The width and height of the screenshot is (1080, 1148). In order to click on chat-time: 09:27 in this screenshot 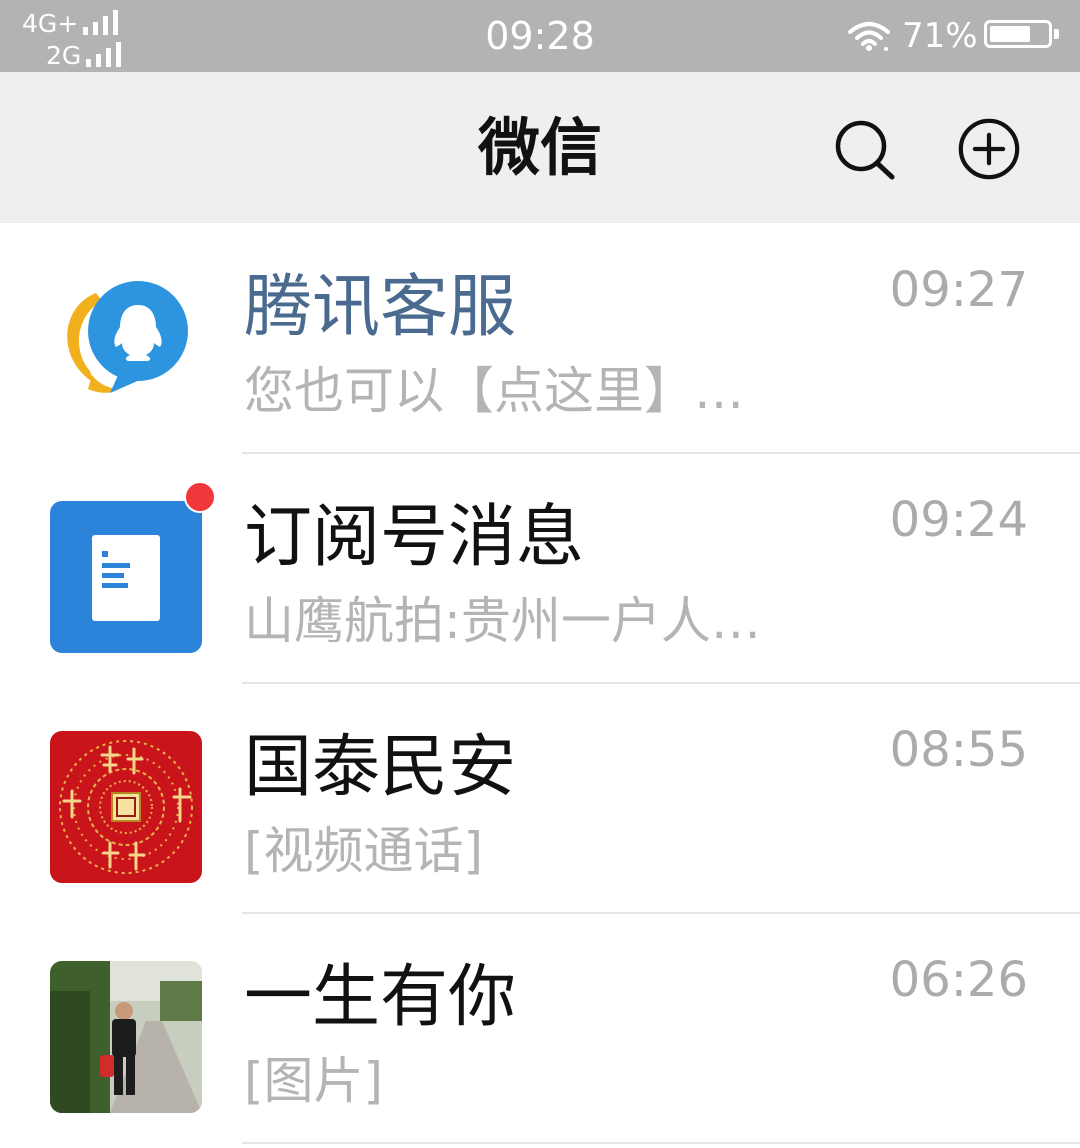, I will do `click(958, 290)`.